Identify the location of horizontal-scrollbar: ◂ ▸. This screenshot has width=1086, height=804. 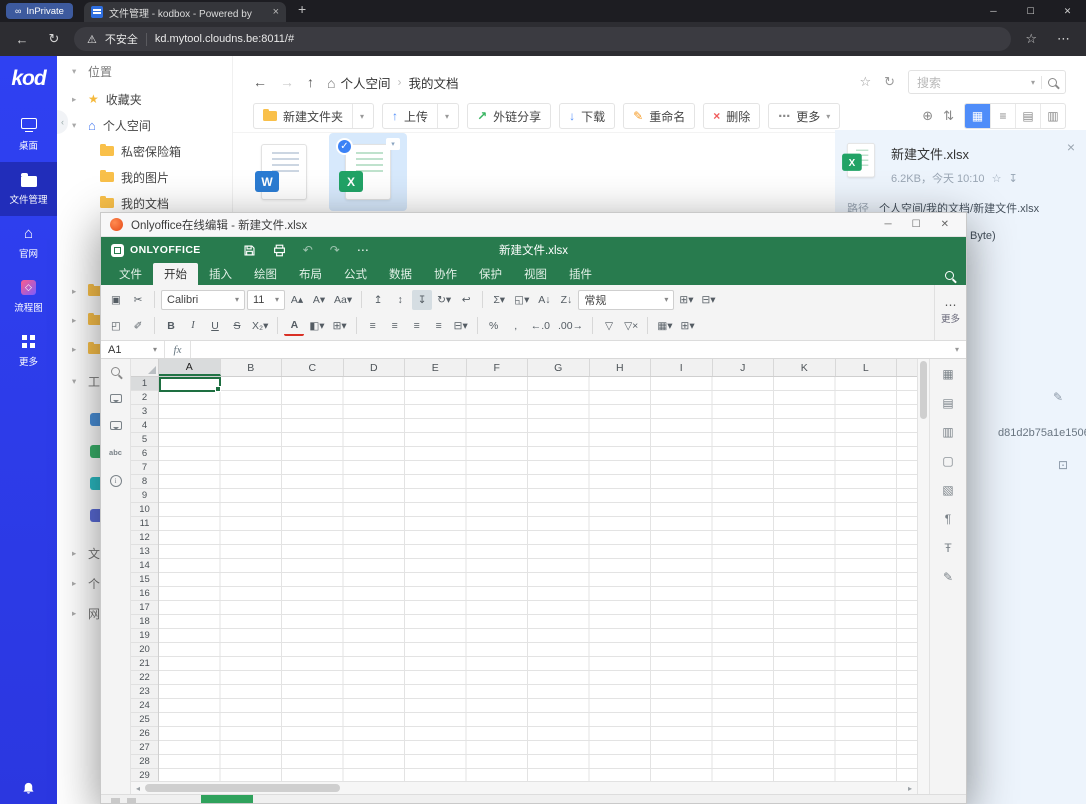
(524, 787).